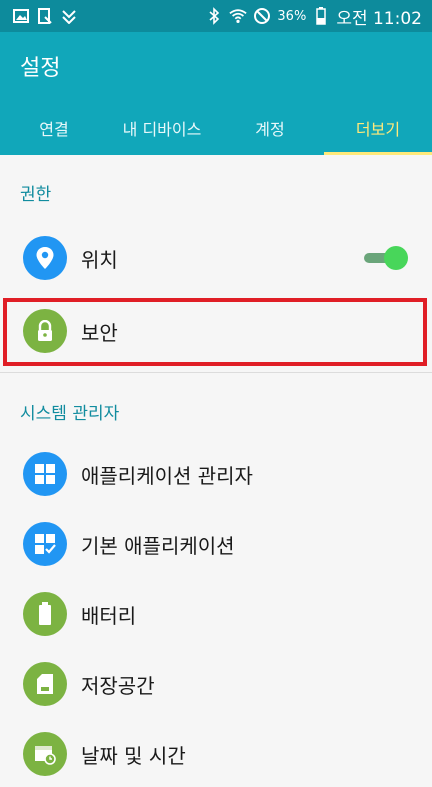 The height and width of the screenshot is (787, 432). Describe the element at coordinates (45, 16) in the screenshot. I see `screenshot-notification-icon` at that location.